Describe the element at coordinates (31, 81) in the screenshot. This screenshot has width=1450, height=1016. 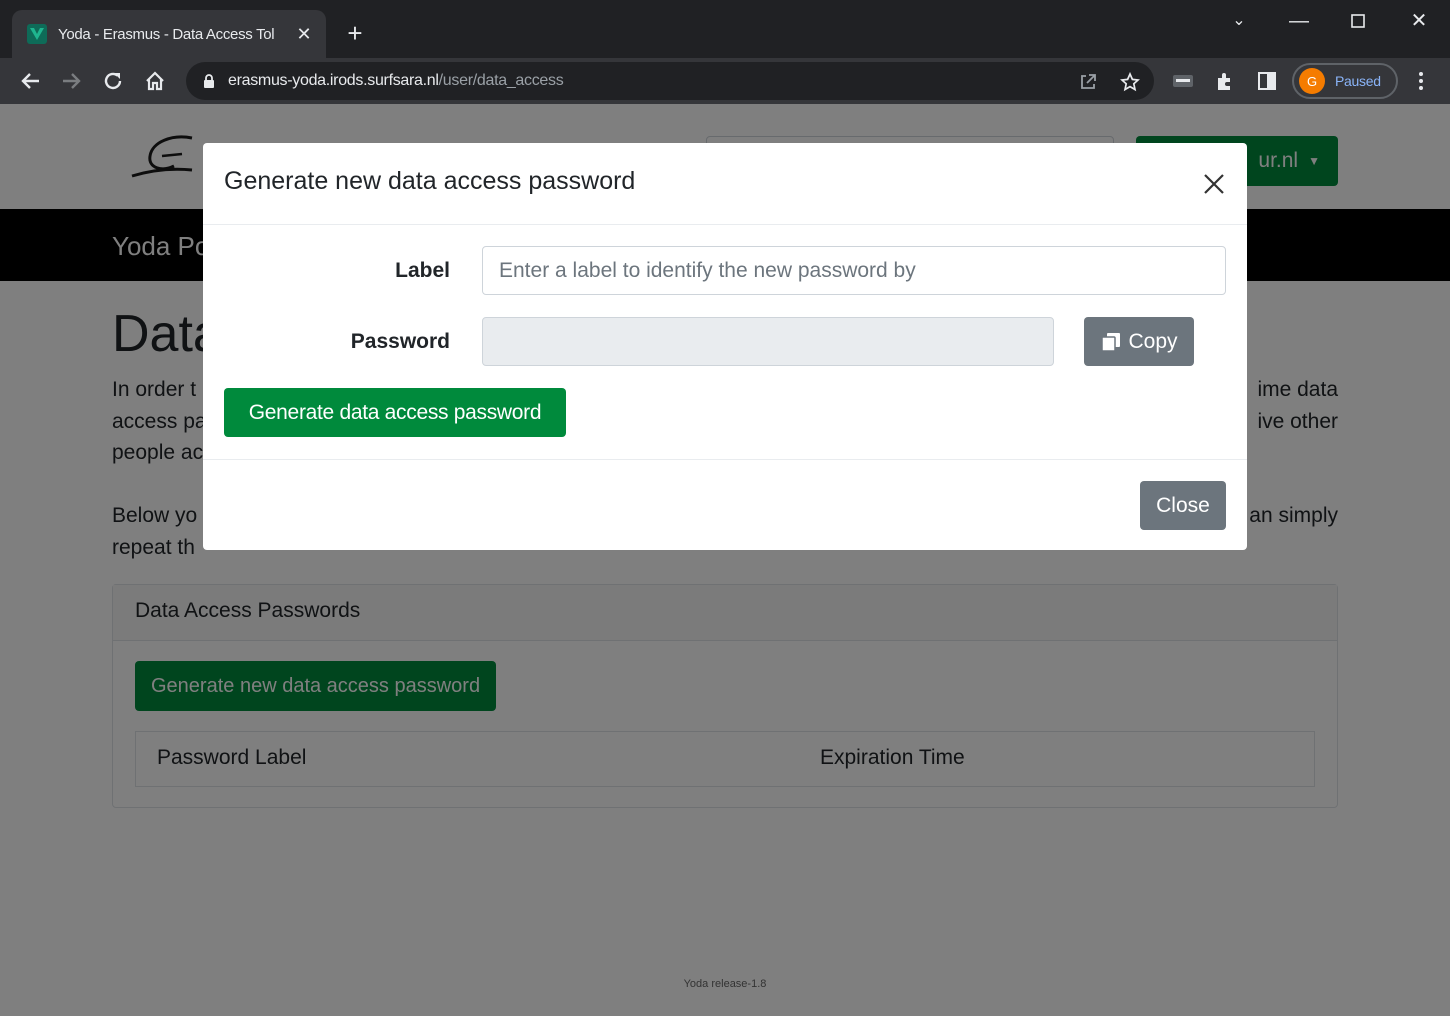
I see `back-arrow-icon` at that location.